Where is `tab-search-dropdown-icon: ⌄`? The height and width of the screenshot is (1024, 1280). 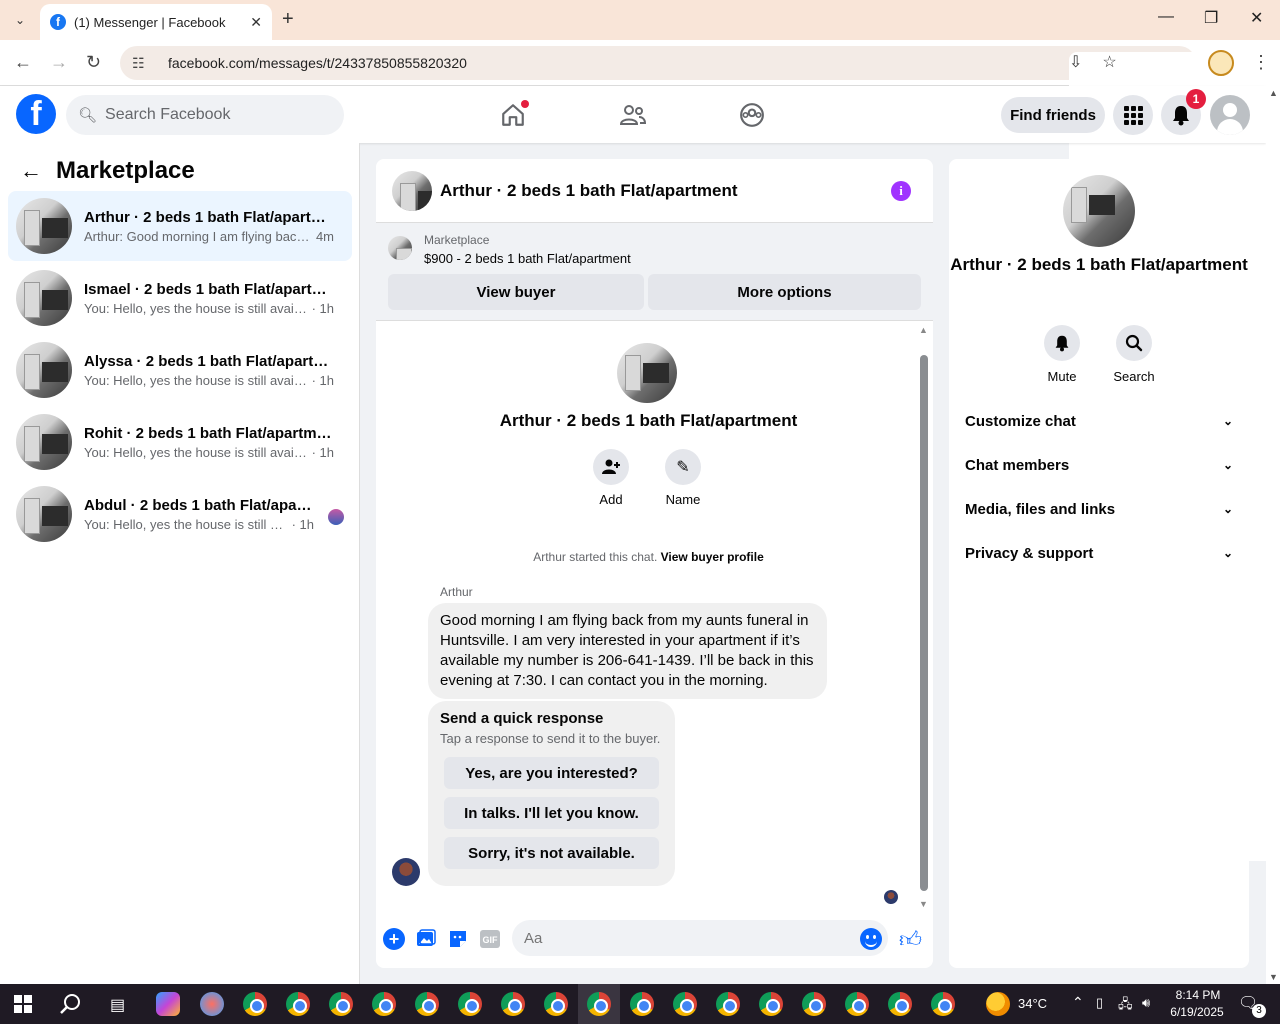
tab-search-dropdown-icon: ⌄ is located at coordinates (20, 20).